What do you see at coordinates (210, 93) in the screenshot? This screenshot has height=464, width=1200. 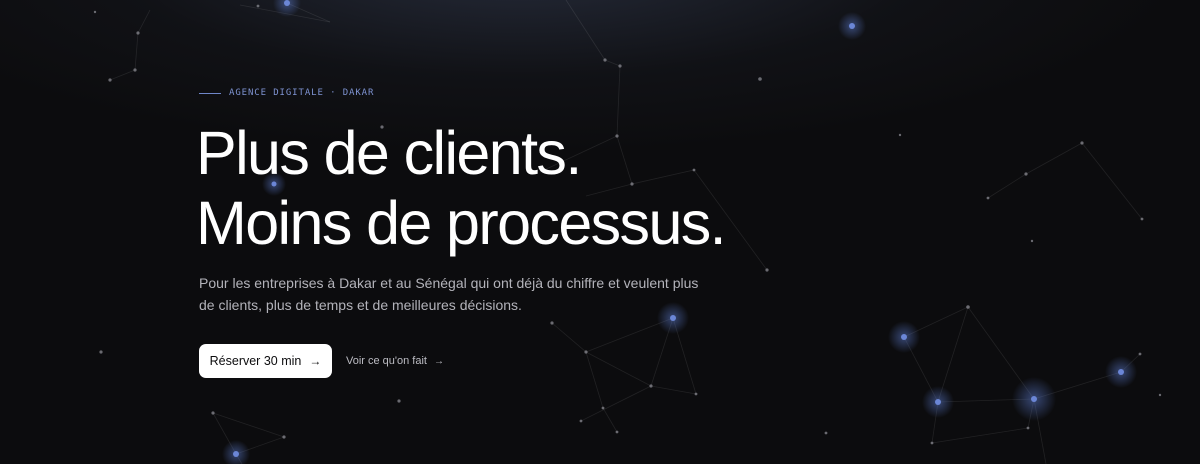 I see `eyebrow-divider` at bounding box center [210, 93].